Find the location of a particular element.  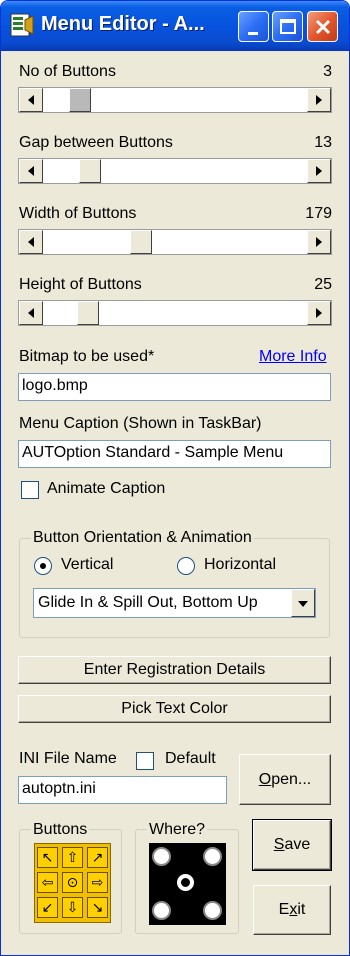

default-checkbox is located at coordinates (145, 761).